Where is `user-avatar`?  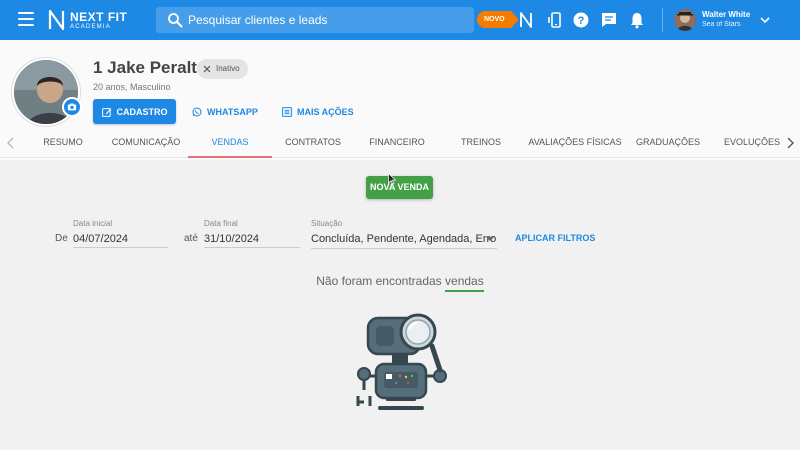 user-avatar is located at coordinates (685, 20).